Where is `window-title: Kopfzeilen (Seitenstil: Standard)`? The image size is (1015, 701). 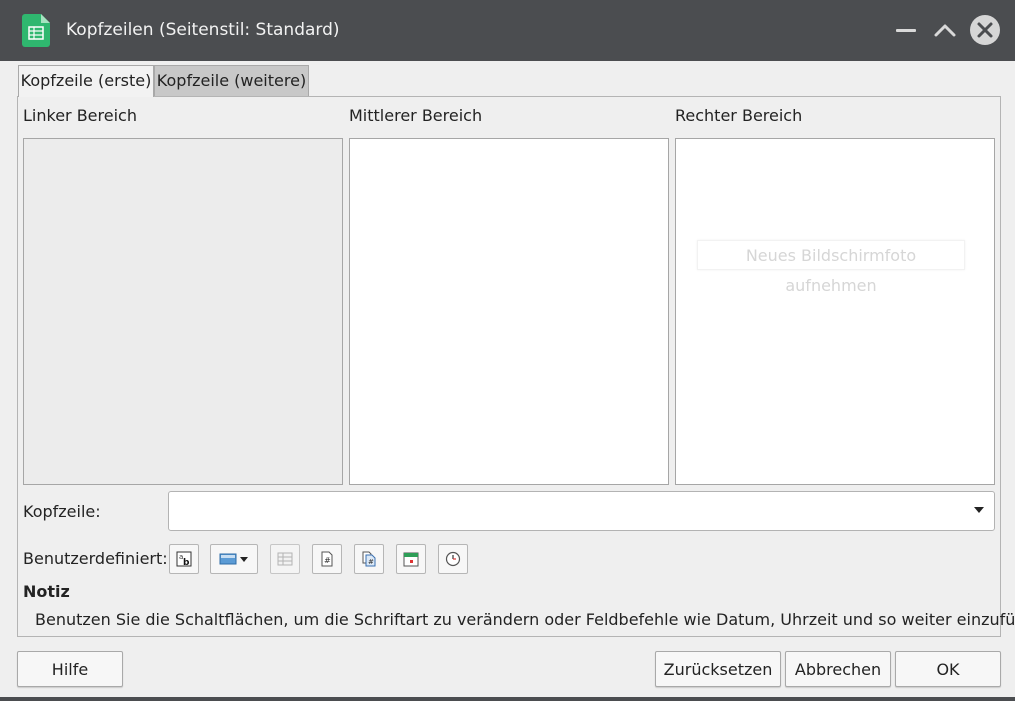 window-title: Kopfzeilen (Seitenstil: Standard) is located at coordinates (203, 30).